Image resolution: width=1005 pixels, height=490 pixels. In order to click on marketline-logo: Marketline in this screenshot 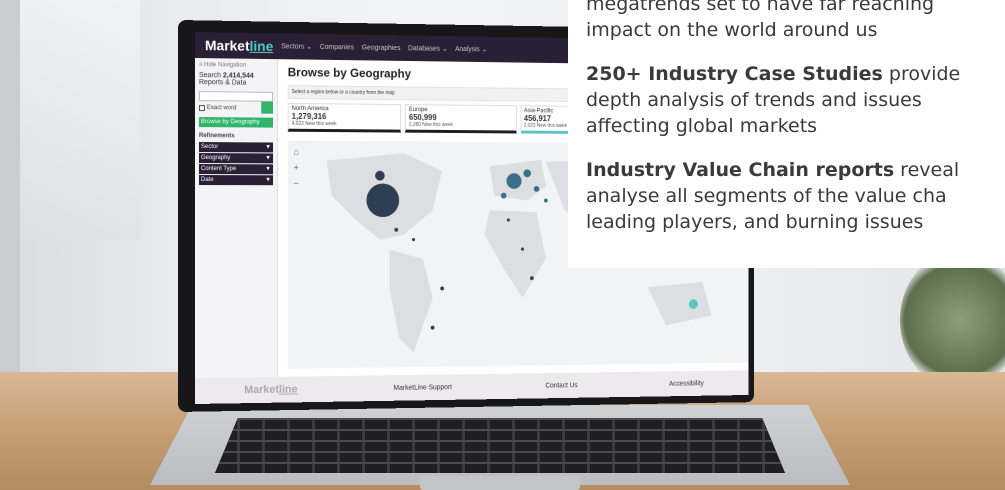, I will do `click(239, 45)`.